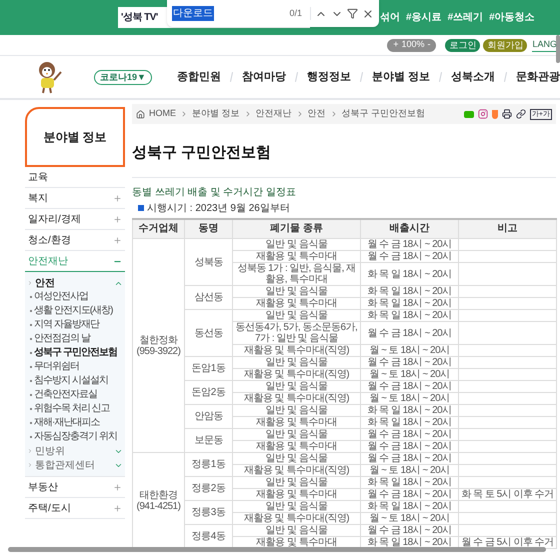 The height and width of the screenshot is (553, 560). I want to click on nav-item: 성북소개, so click(472, 77).